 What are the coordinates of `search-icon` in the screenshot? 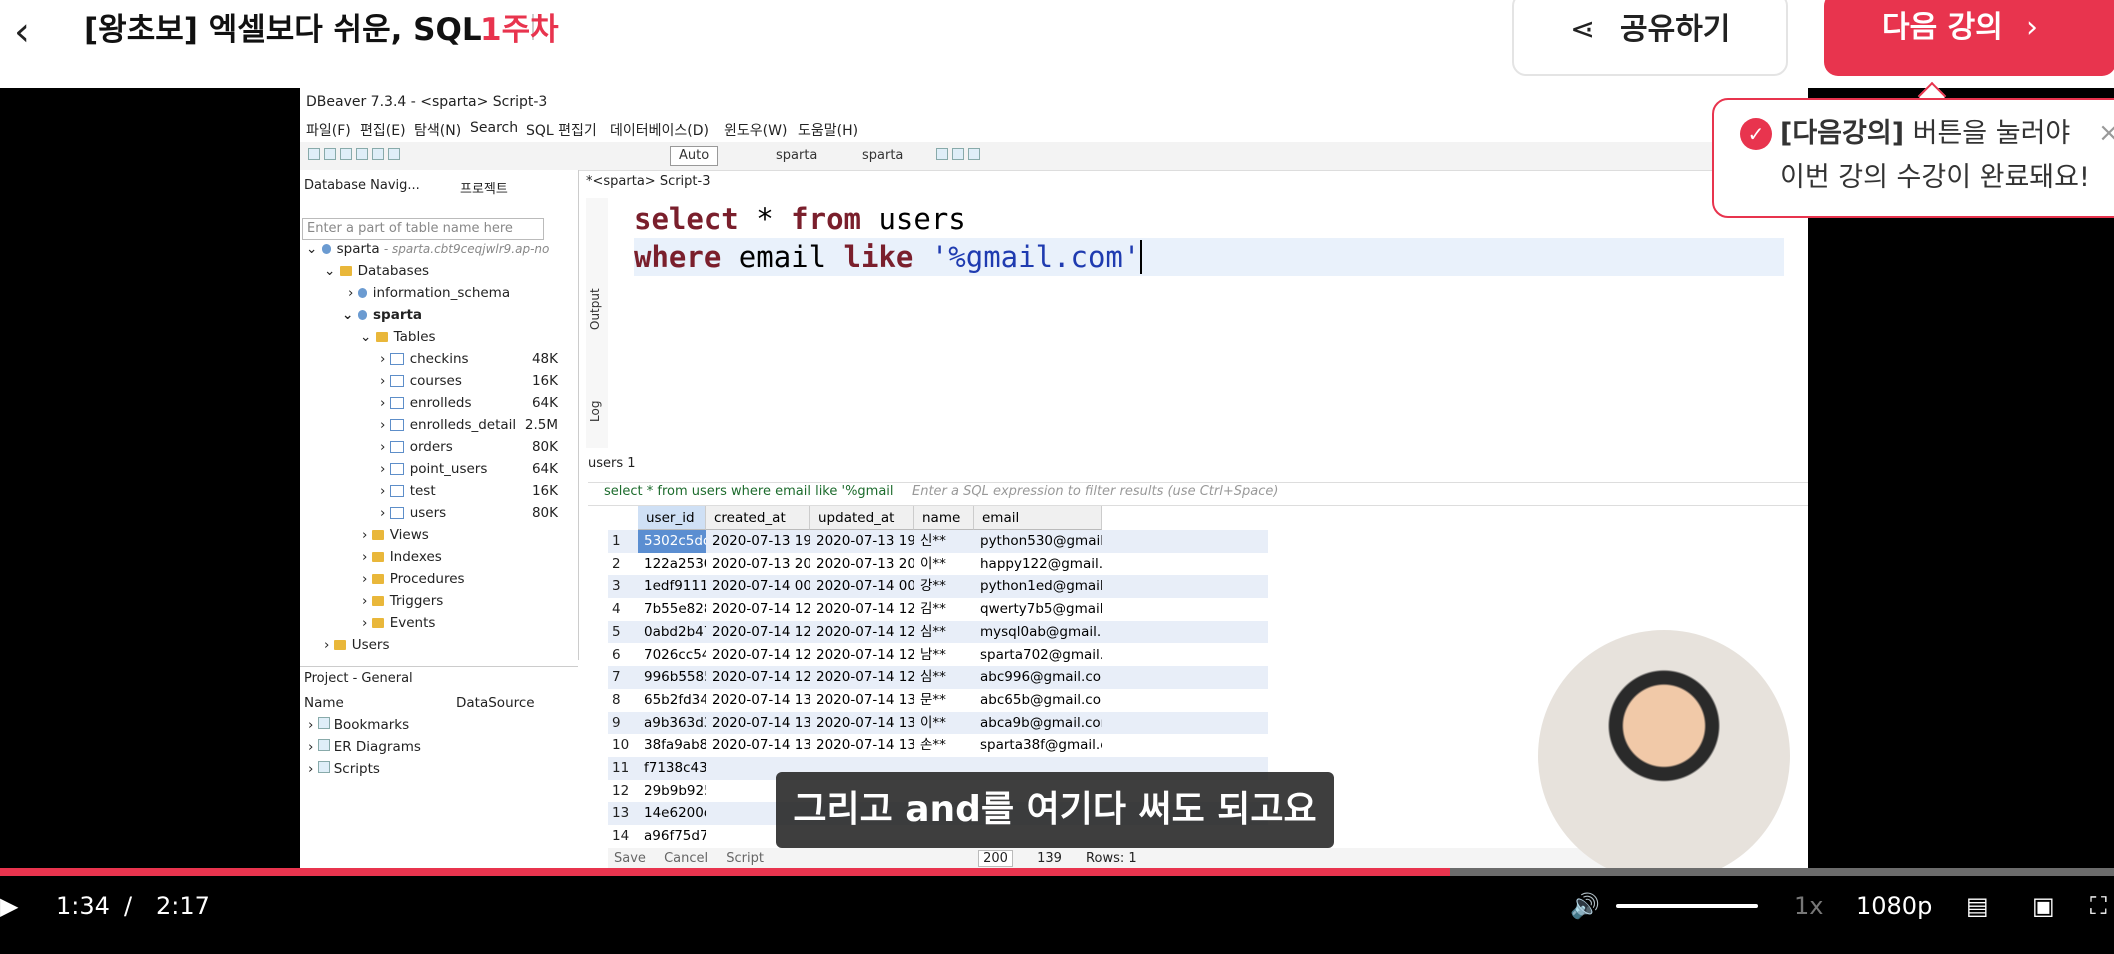 It's located at (942, 154).